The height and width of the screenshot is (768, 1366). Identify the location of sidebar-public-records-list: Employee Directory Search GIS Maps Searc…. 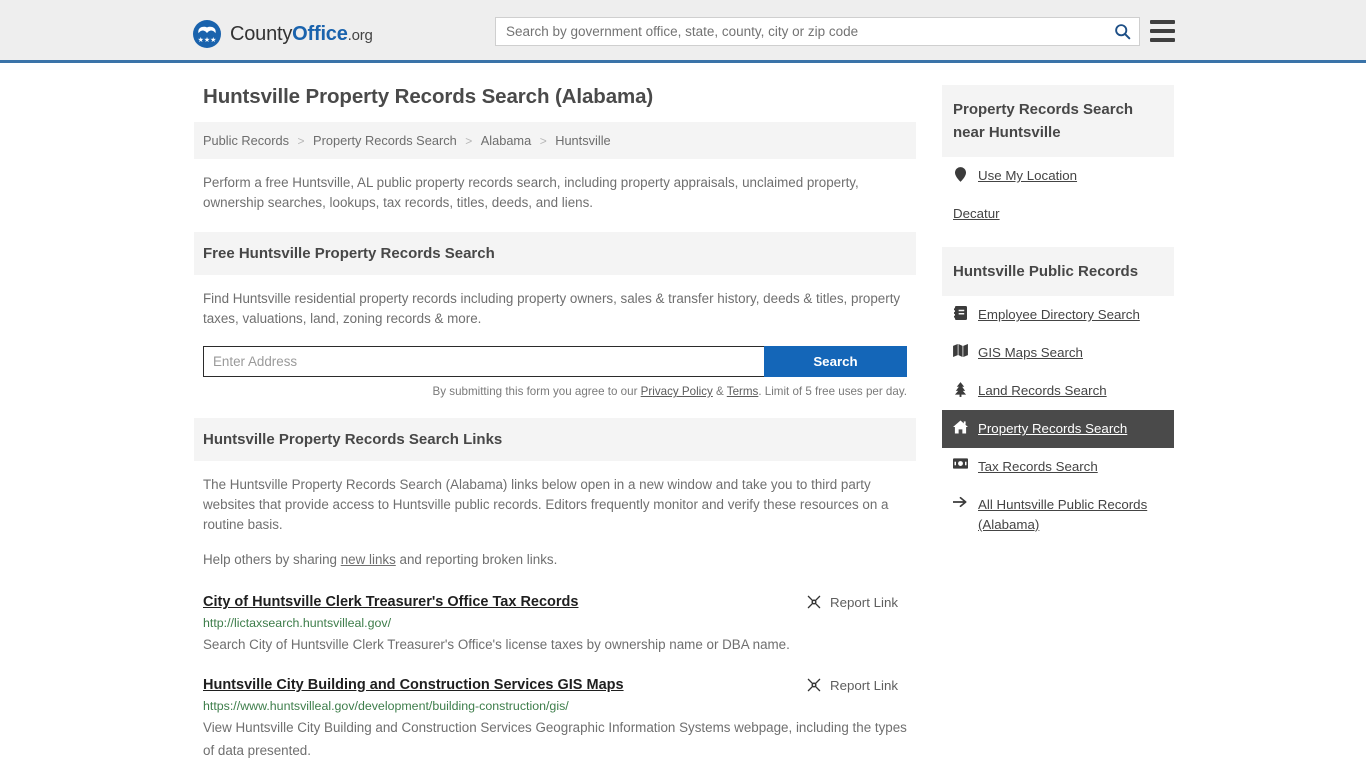
(1058, 420).